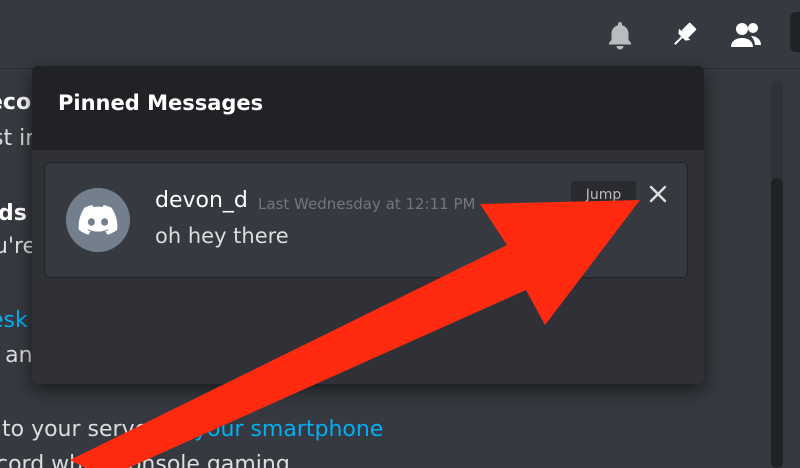 The image size is (800, 468). Describe the element at coordinates (795, 32) in the screenshot. I see `search-bar-edge` at that location.